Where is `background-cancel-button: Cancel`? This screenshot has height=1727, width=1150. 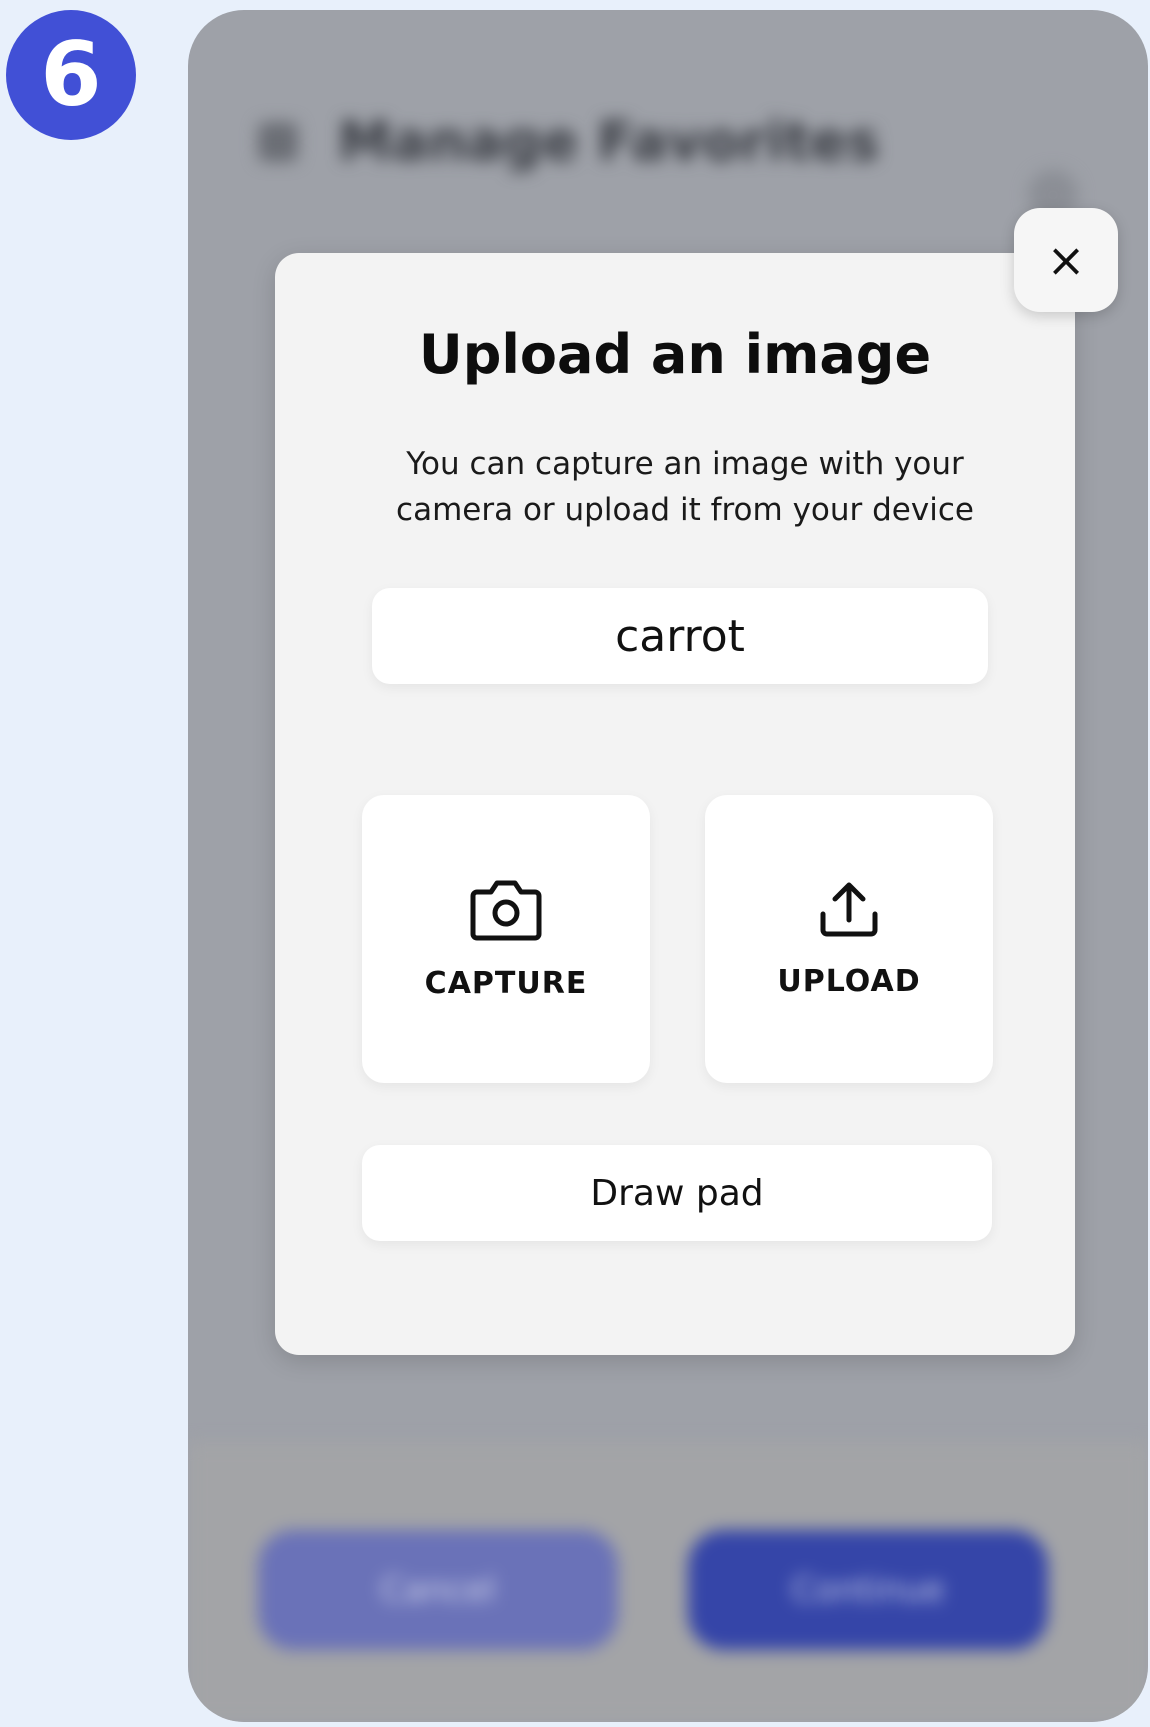
background-cancel-button: Cancel is located at coordinates (438, 1590).